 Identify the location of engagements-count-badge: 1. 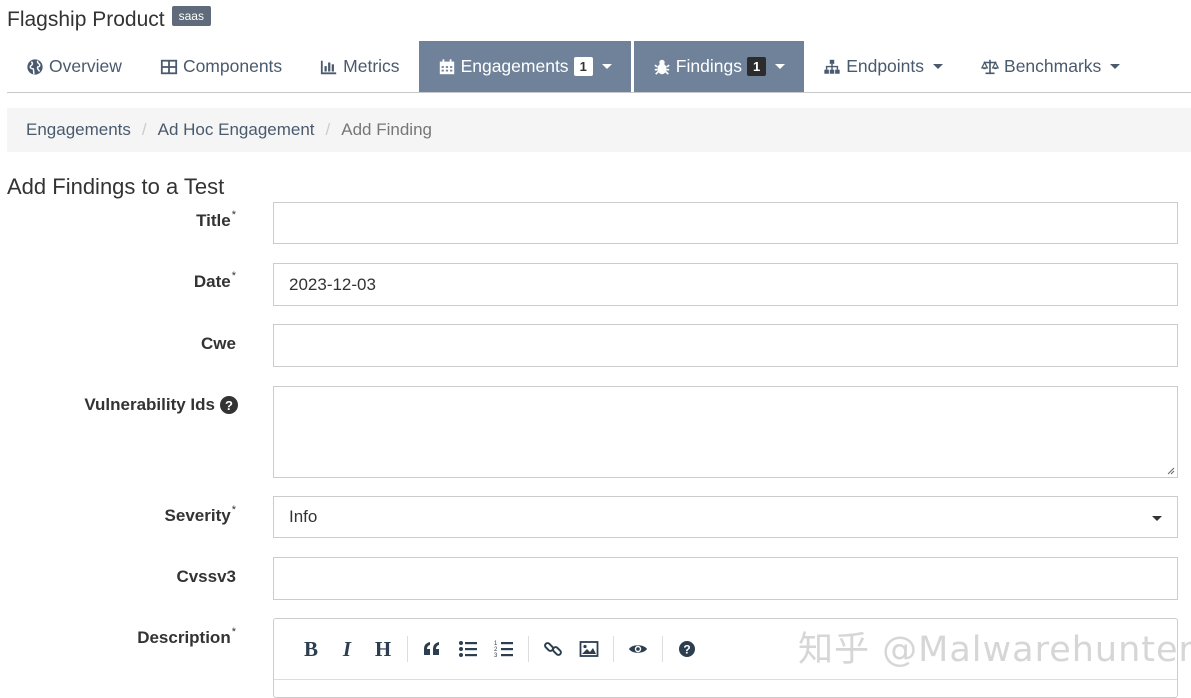
(583, 66).